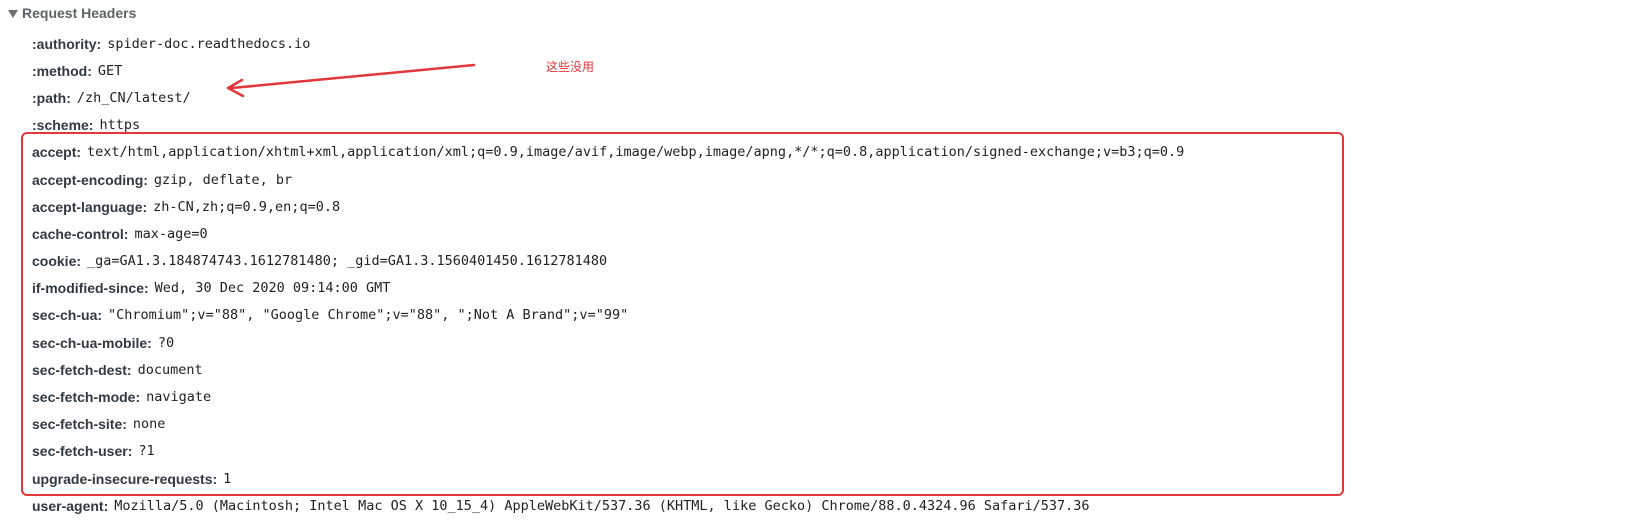 This screenshot has height=524, width=1632. I want to click on header-name: if-modified-since:, so click(90, 288).